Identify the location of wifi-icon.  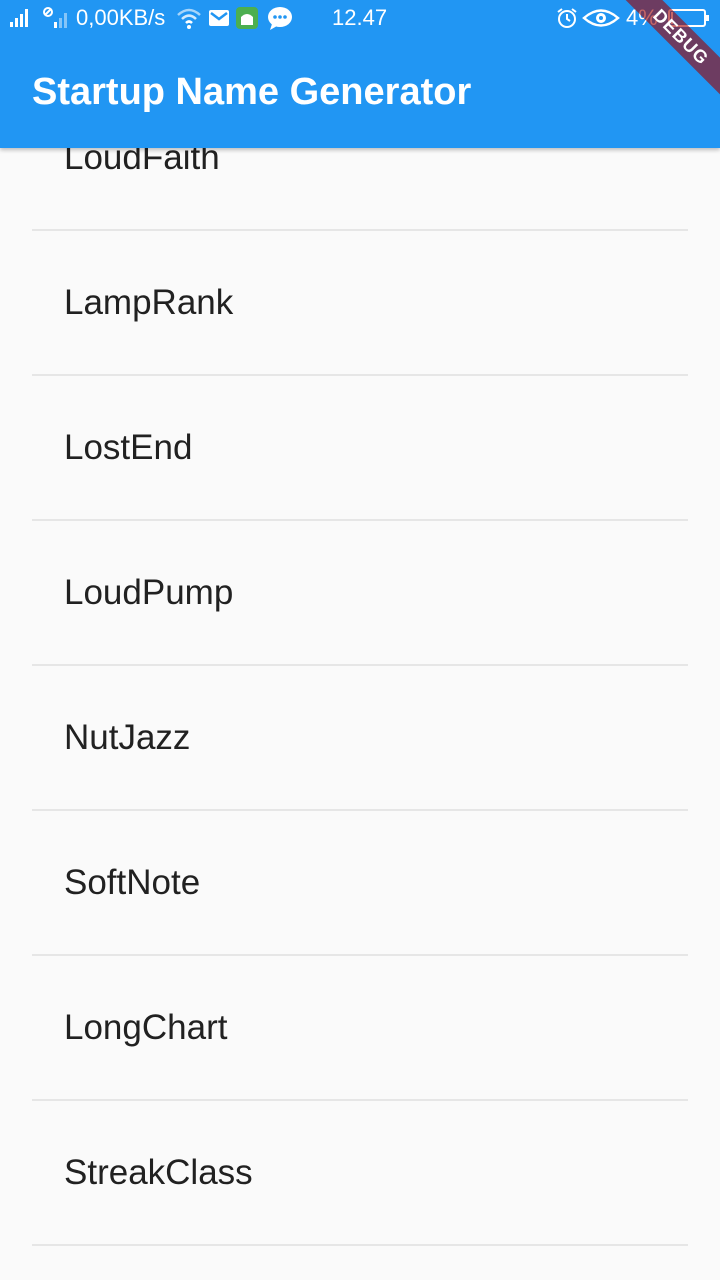
(189, 18).